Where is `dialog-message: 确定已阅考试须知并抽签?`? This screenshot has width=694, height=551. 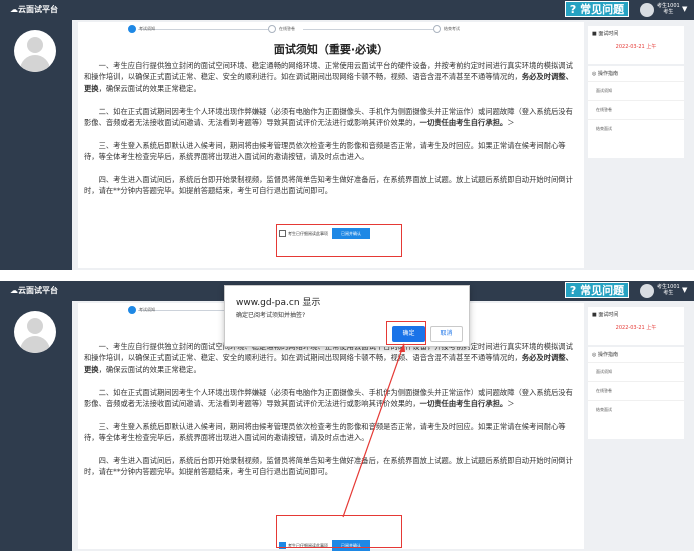 dialog-message: 确定已阅考试须知并抽签? is located at coordinates (271, 315).